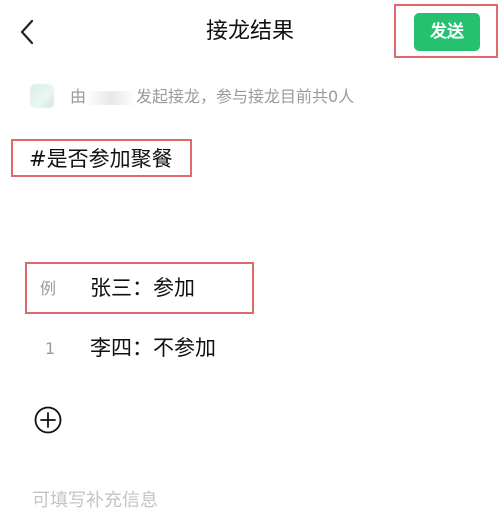 This screenshot has height=514, width=500. I want to click on send-button: 发送, so click(447, 32).